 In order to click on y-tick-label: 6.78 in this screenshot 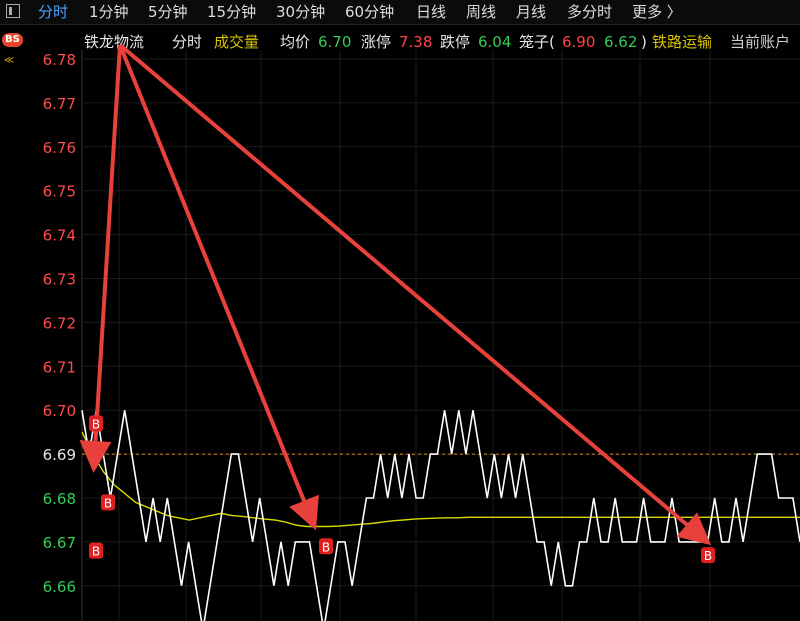, I will do `click(59, 60)`.